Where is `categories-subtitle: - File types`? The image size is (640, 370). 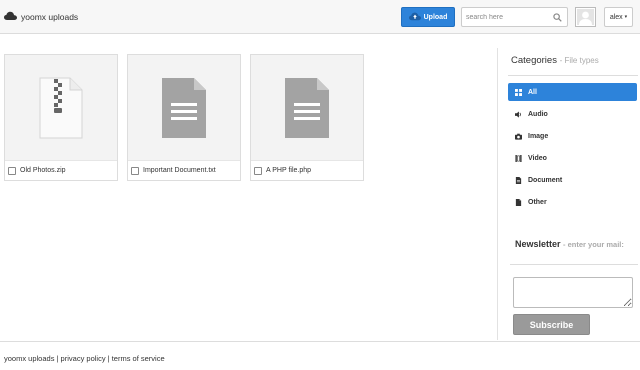 categories-subtitle: - File types is located at coordinates (579, 60).